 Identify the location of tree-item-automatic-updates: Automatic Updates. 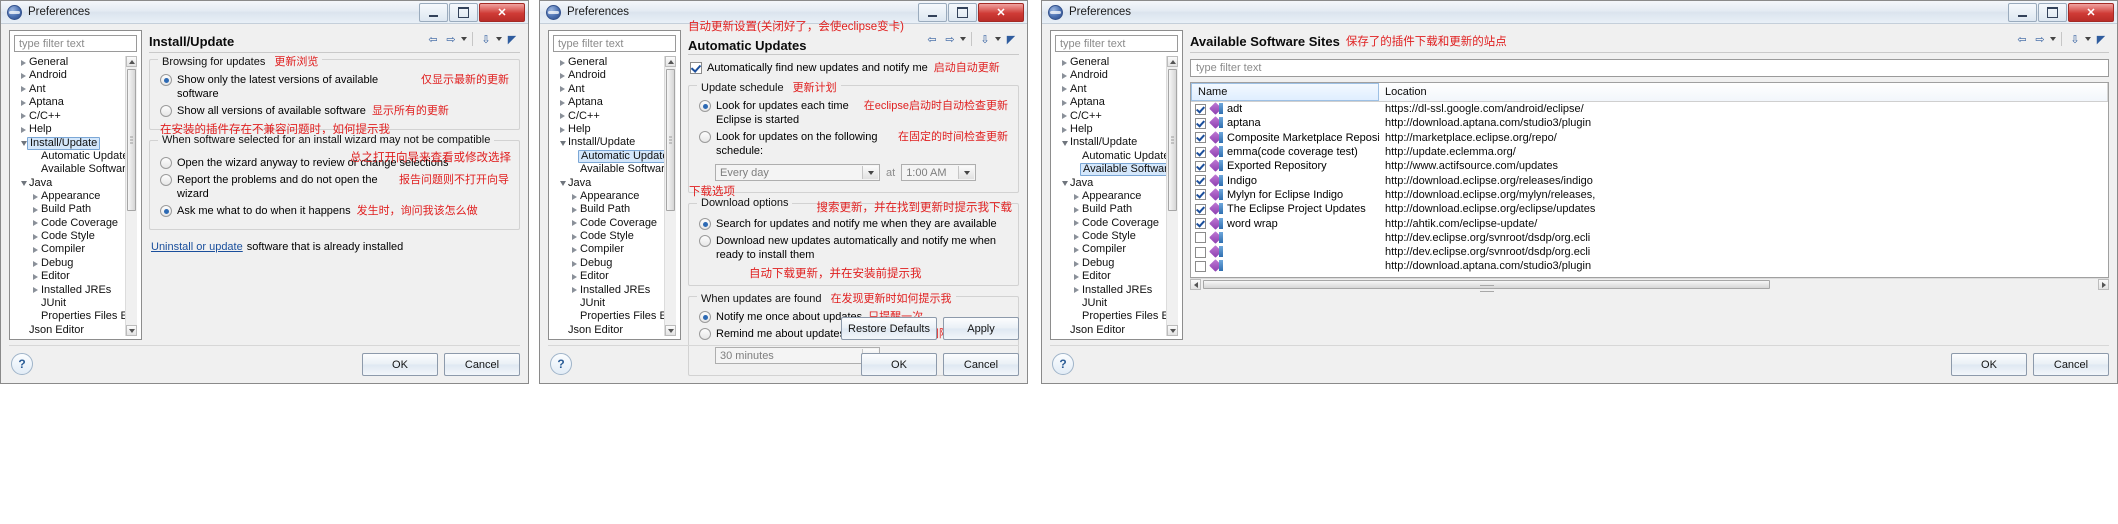
(1115, 156).